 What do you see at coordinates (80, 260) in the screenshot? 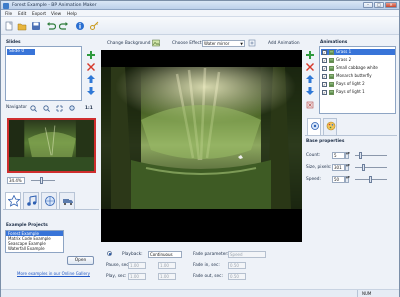
I see `open-button: Open` at bounding box center [80, 260].